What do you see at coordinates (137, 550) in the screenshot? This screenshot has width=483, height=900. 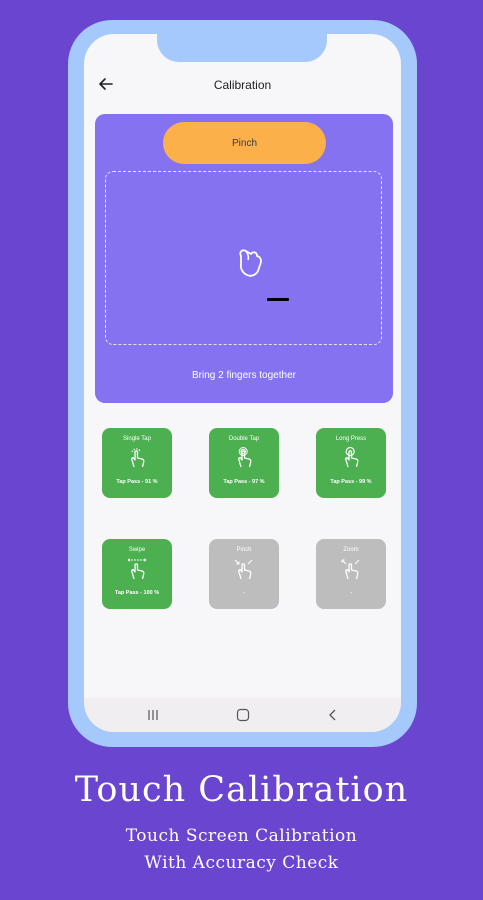 I see `test-name: Swipe` at bounding box center [137, 550].